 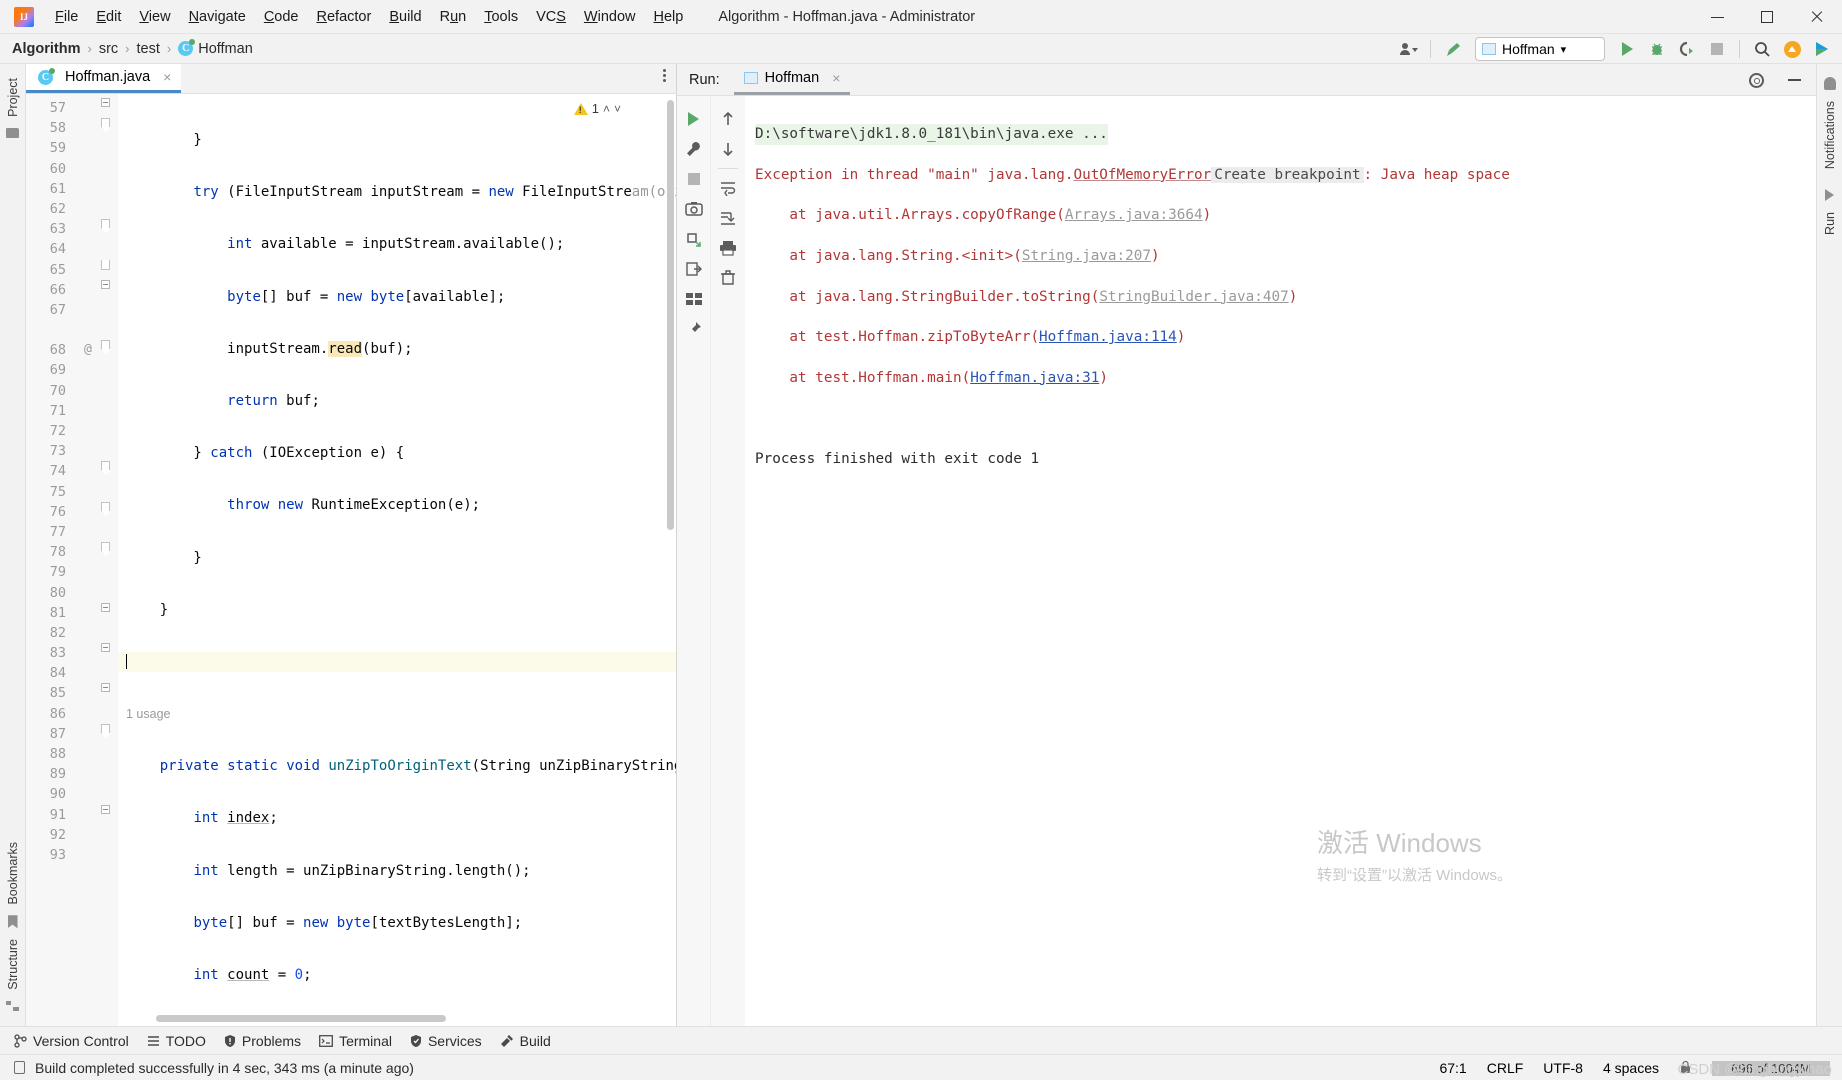 What do you see at coordinates (71, 1041) in the screenshot?
I see `bottom-item-version-control: Version Control` at bounding box center [71, 1041].